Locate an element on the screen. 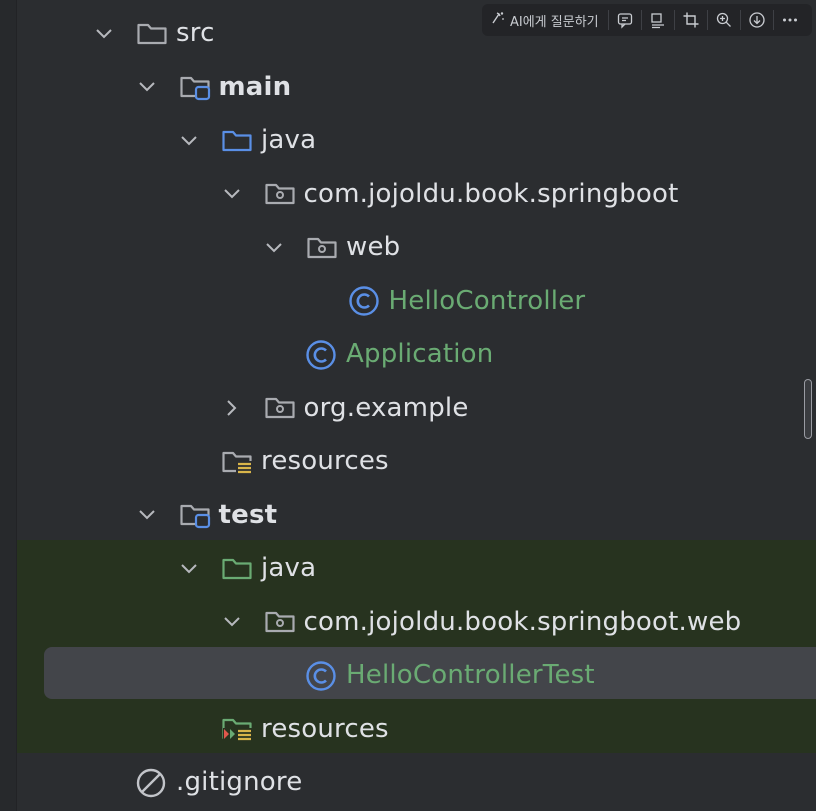 Image resolution: width=816 pixels, height=811 pixels. tree-node-label: Application is located at coordinates (420, 354).